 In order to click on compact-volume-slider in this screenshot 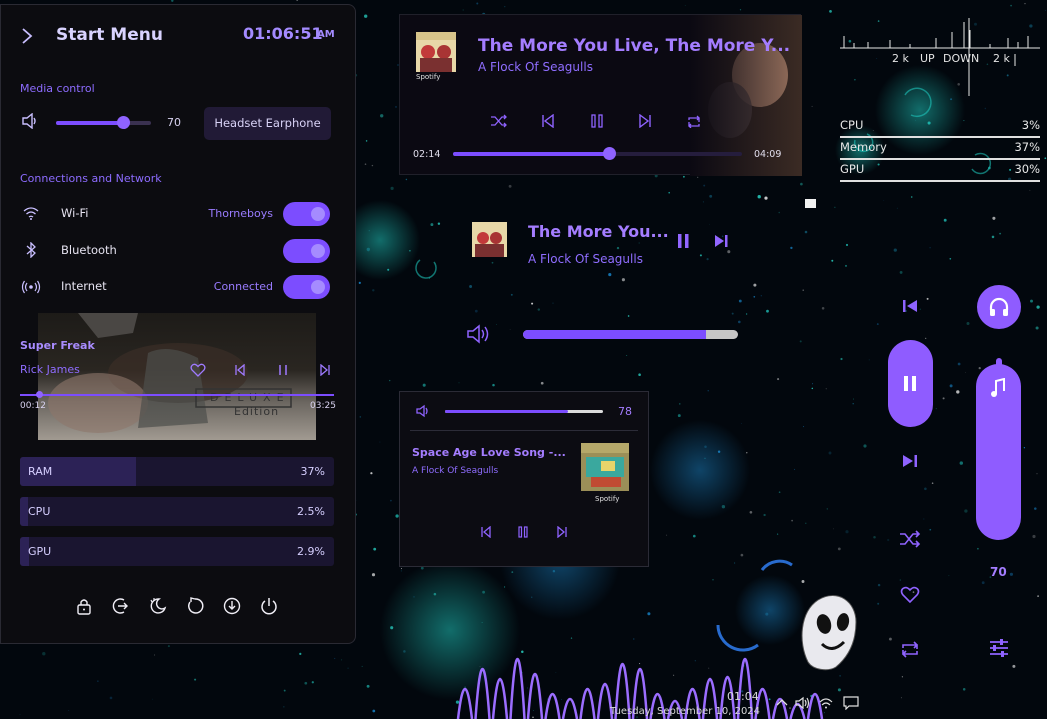, I will do `click(630, 334)`.